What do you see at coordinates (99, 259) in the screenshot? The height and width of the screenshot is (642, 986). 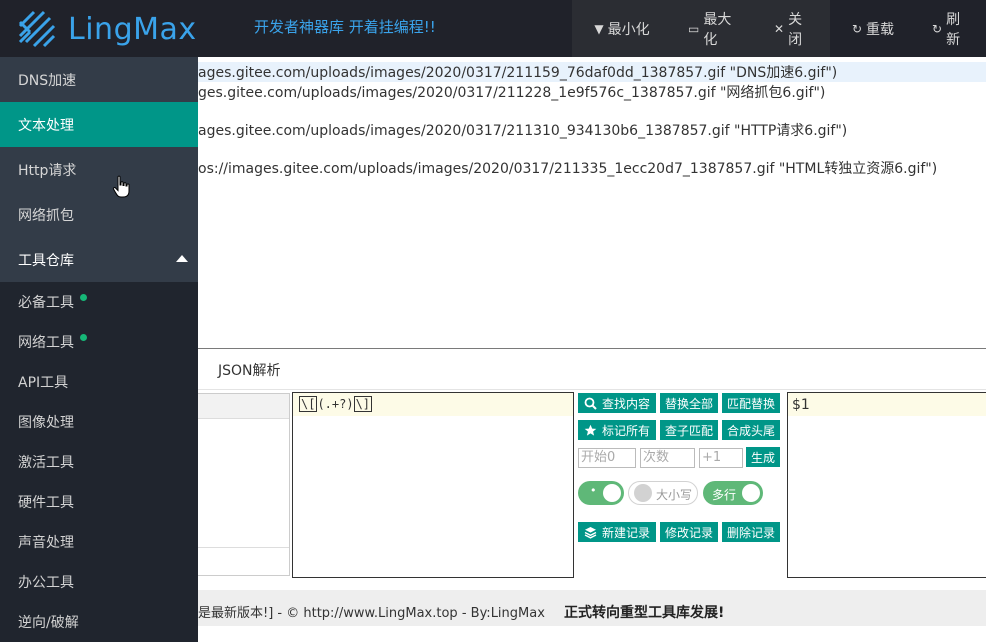 I see `sidebar-group-tools: 工具仓库` at bounding box center [99, 259].